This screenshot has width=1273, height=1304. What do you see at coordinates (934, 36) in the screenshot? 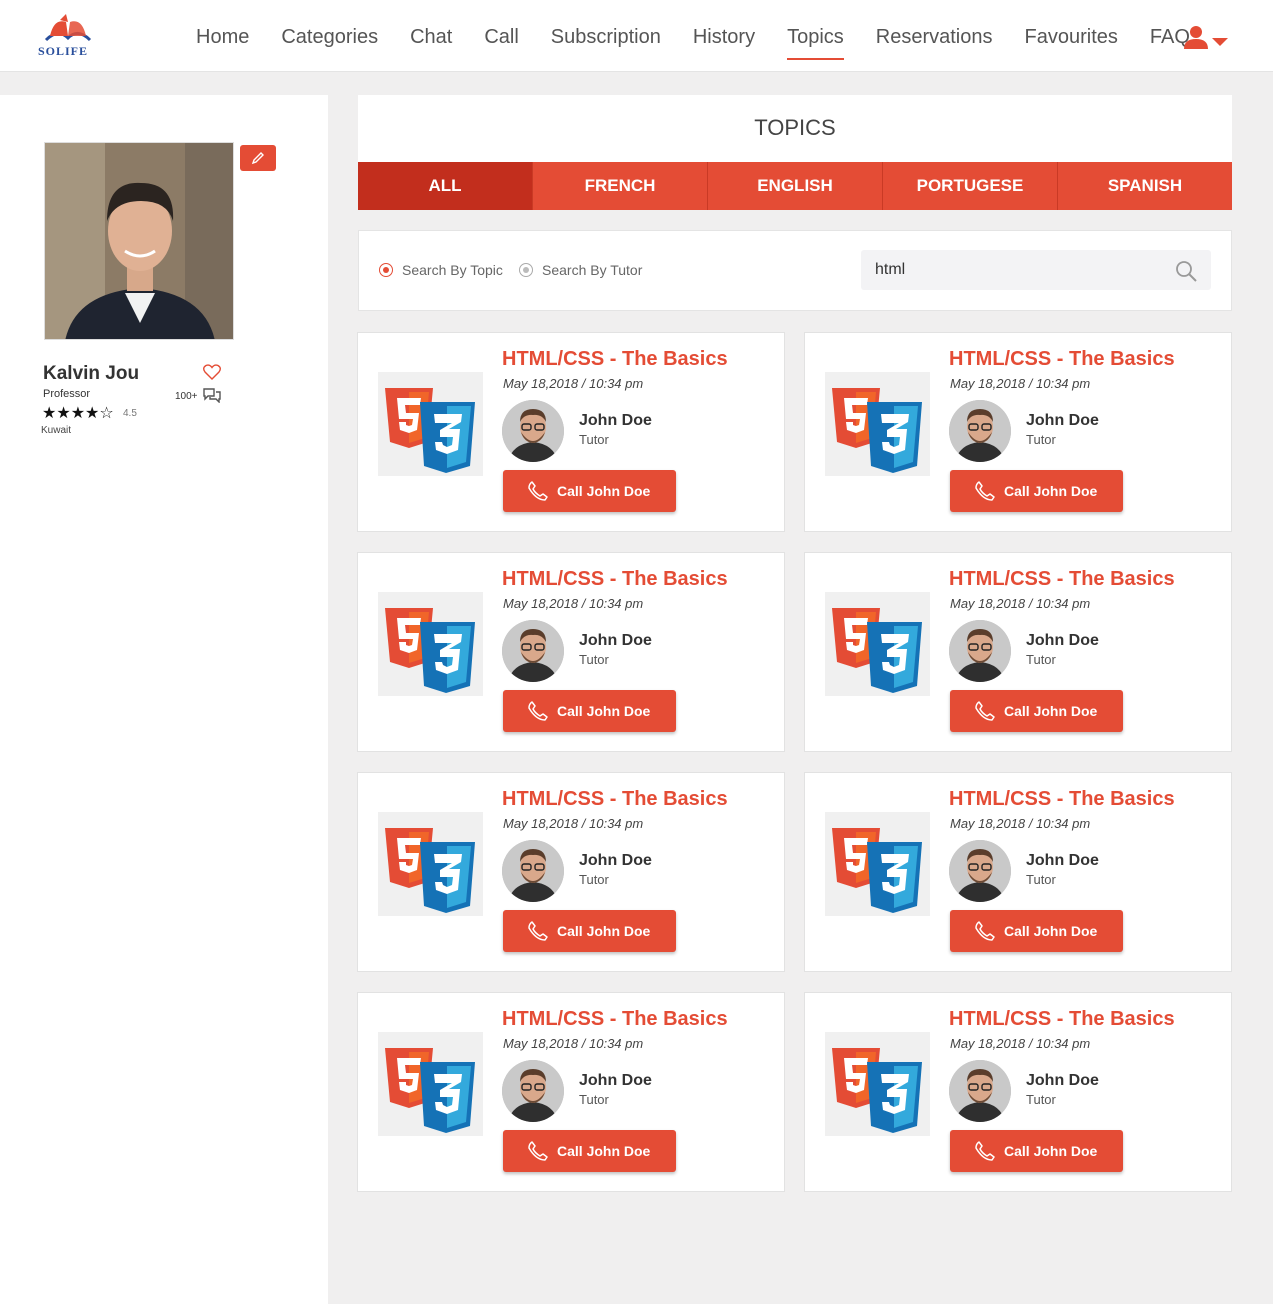
I see `nav-reservations: Reservations` at bounding box center [934, 36].